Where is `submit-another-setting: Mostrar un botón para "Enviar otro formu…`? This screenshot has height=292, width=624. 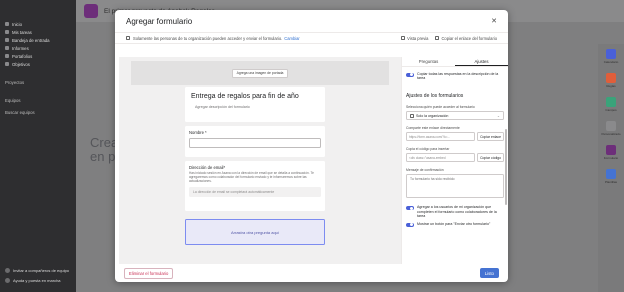 submit-another-setting: Mostrar un botón para "Enviar otro formu… is located at coordinates (455, 225).